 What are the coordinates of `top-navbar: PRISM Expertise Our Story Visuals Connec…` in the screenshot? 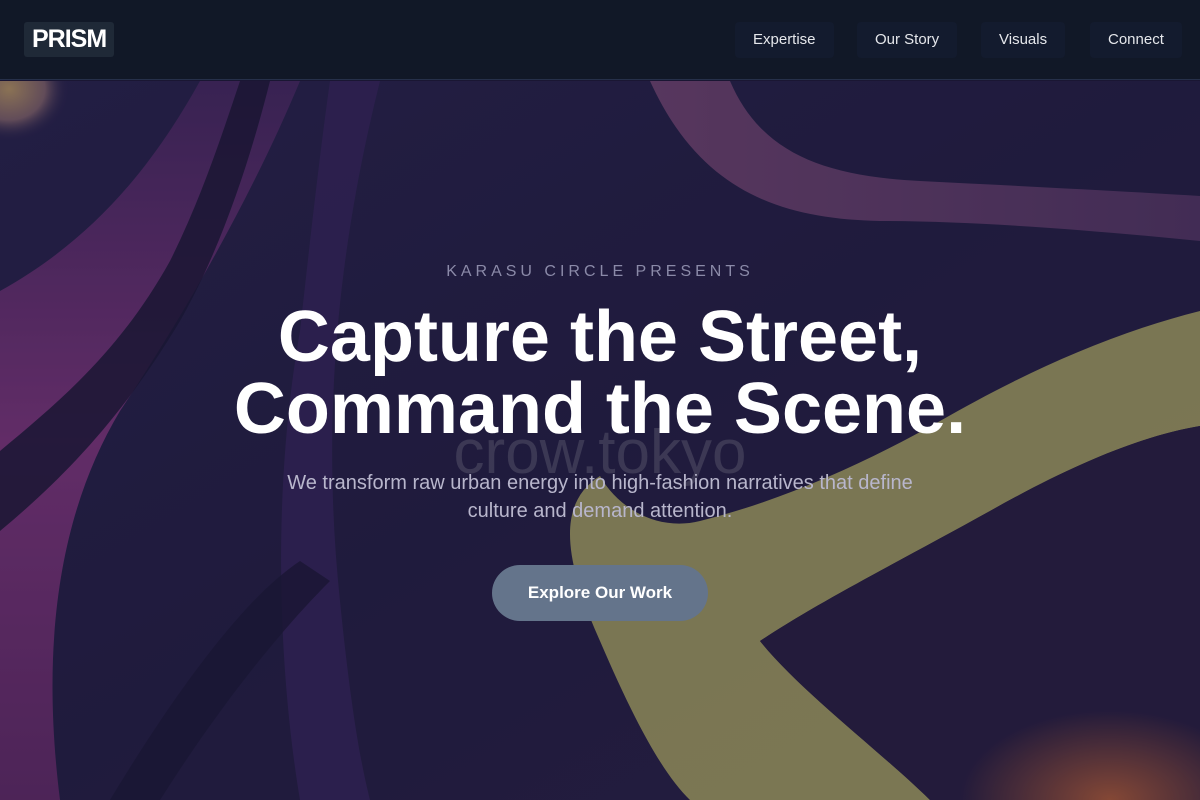 It's located at (600, 40).